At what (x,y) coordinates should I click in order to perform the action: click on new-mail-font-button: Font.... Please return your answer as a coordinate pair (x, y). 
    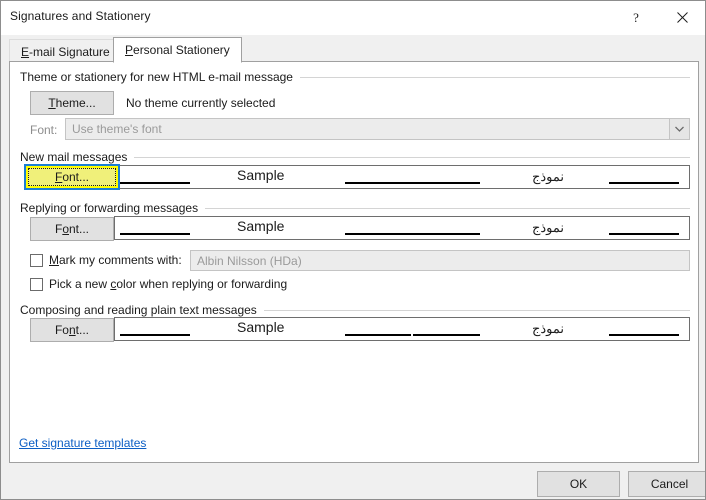
    Looking at the image, I should click on (72, 177).